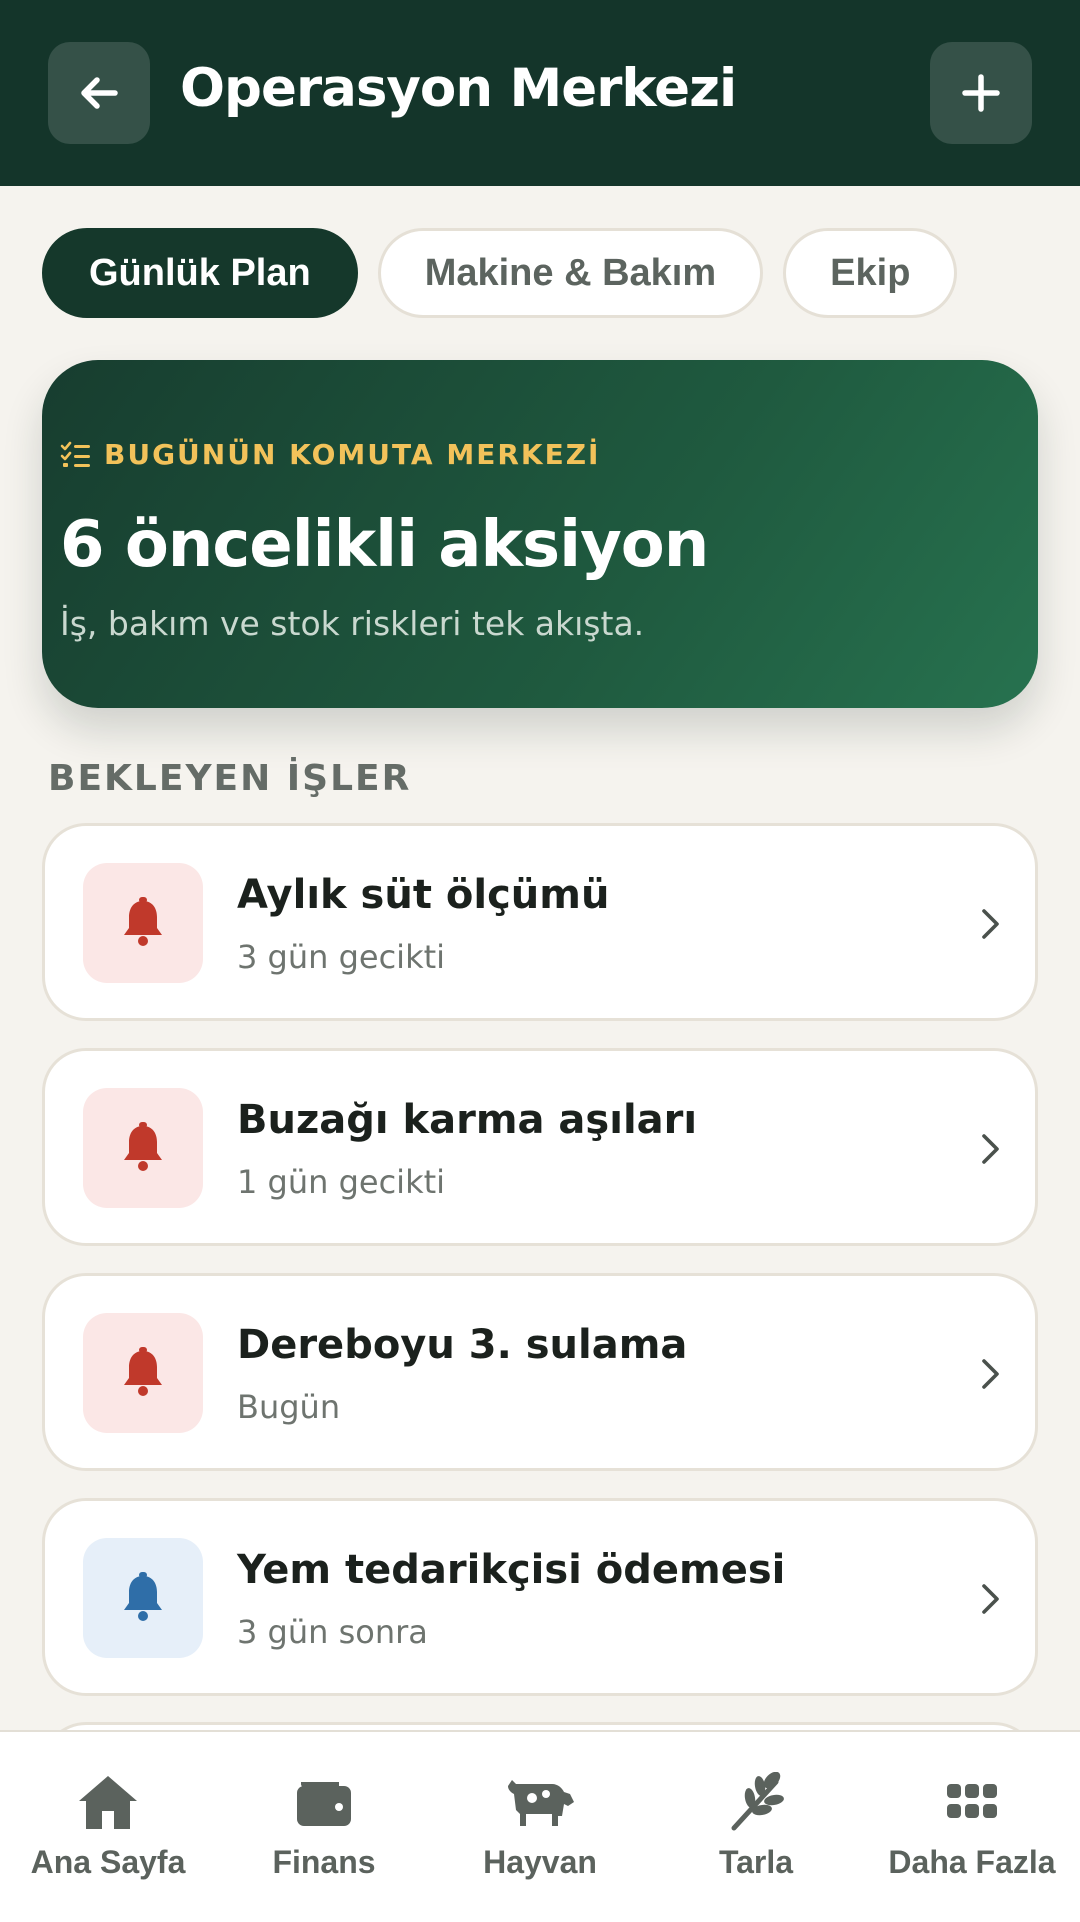 The height and width of the screenshot is (1922, 1080). Describe the element at coordinates (324, 1862) in the screenshot. I see `nav-label: Finans` at that location.